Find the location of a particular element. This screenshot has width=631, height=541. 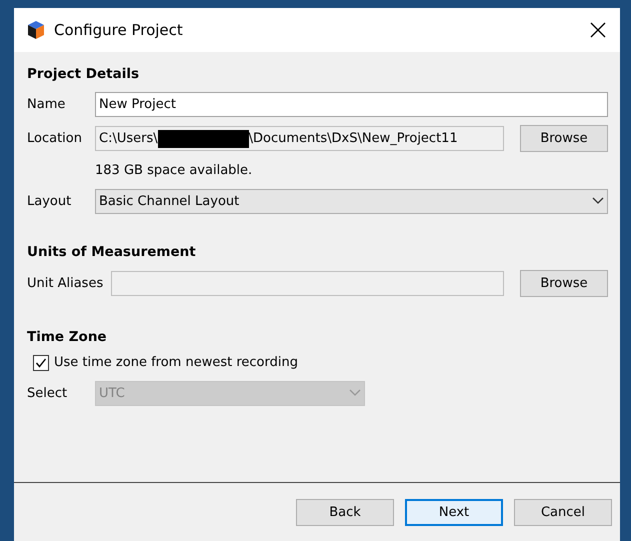

section-heading: Project Details is located at coordinates (83, 74).